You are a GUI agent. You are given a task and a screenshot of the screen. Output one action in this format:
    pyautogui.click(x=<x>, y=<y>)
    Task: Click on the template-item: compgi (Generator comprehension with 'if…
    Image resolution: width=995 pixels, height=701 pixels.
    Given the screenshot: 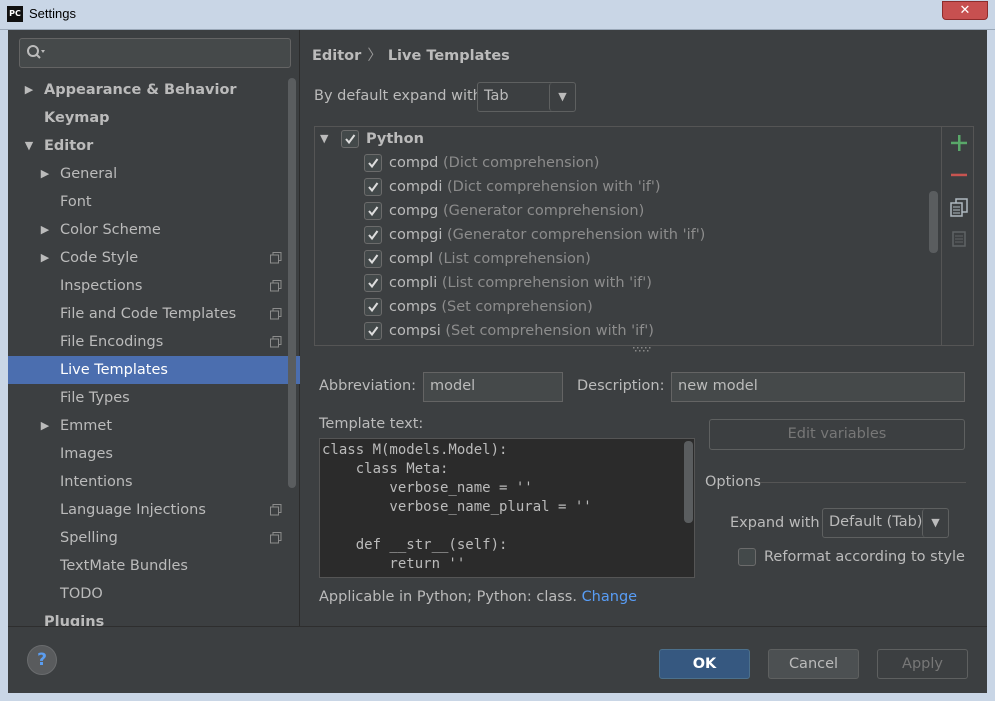 What is the action you would take?
    pyautogui.click(x=625, y=235)
    